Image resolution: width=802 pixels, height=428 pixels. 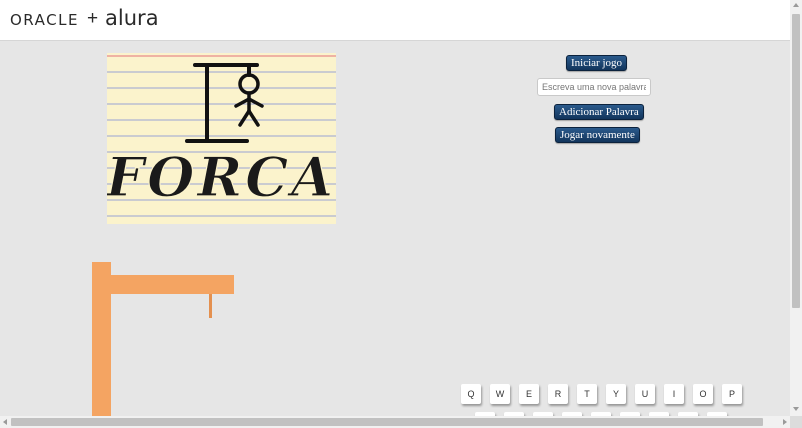 I want to click on start-game-button: Iniciar jogo, so click(x=597, y=63).